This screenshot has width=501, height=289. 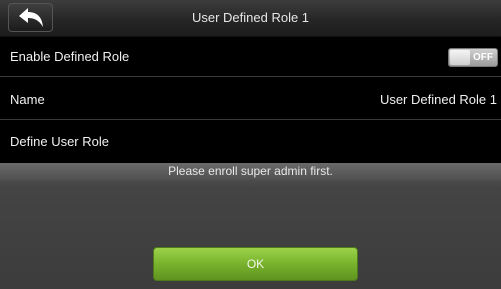 What do you see at coordinates (27, 99) in the screenshot?
I see `row-label-name: Name` at bounding box center [27, 99].